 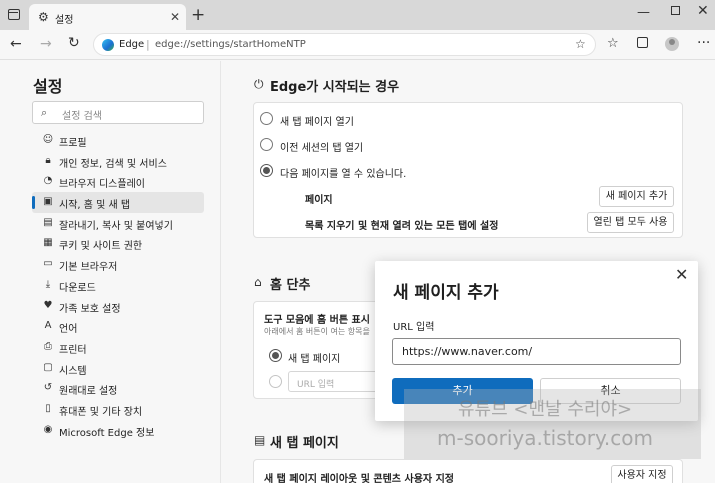 I want to click on newtab-card: 새 탭 페이지 레이아웃 및 콘텐츠 사용자 지정 사용자 지정, so click(x=468, y=471).